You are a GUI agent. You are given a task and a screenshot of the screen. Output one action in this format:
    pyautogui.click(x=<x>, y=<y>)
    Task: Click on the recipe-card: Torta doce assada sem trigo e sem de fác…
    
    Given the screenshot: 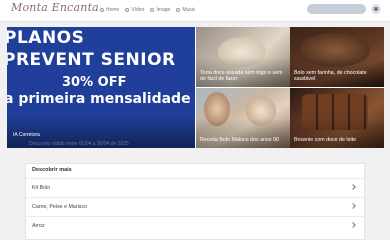 What is the action you would take?
    pyautogui.click(x=243, y=57)
    